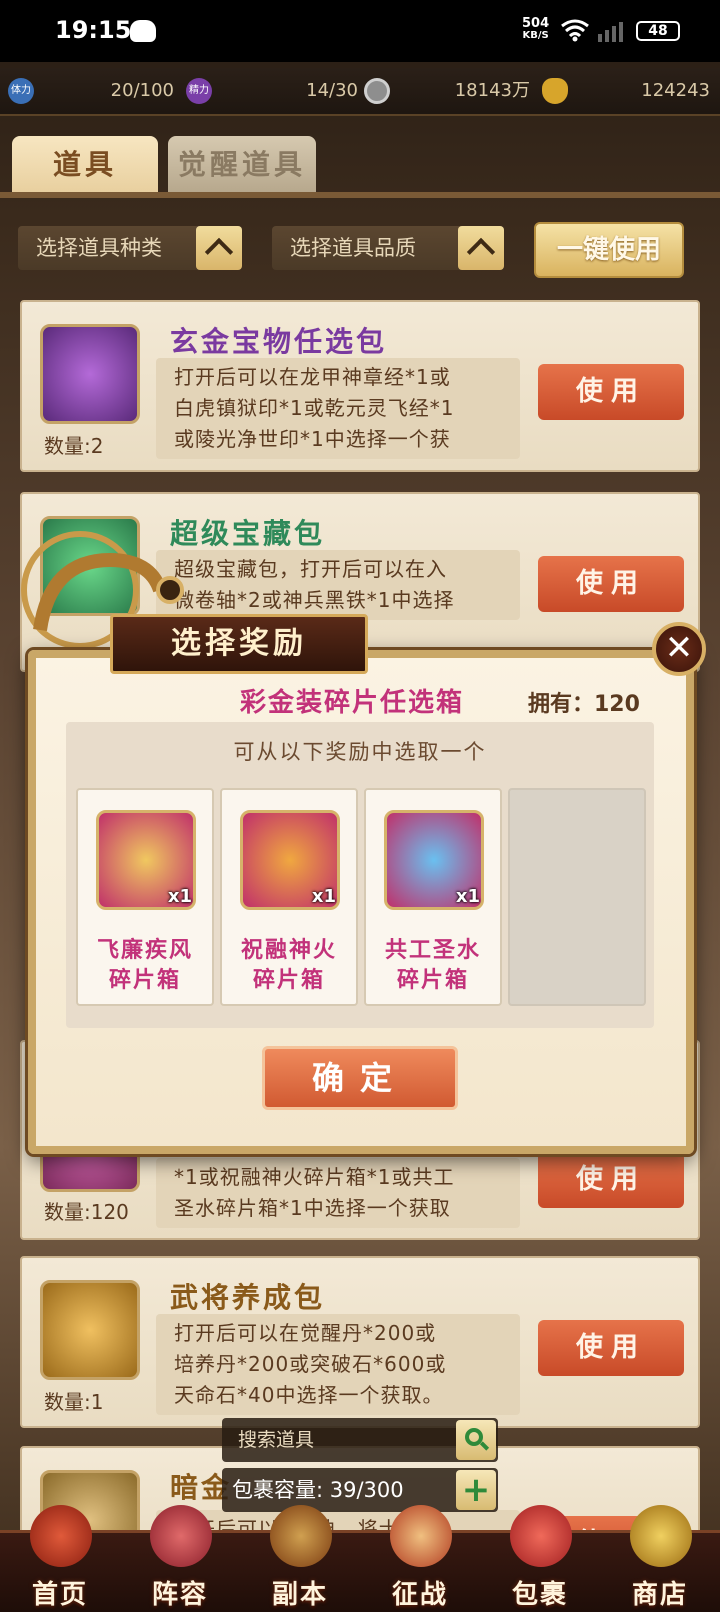 The width and height of the screenshot is (720, 1612). Describe the element at coordinates (577, 897) in the screenshot. I see `reward-empty-slot` at that location.